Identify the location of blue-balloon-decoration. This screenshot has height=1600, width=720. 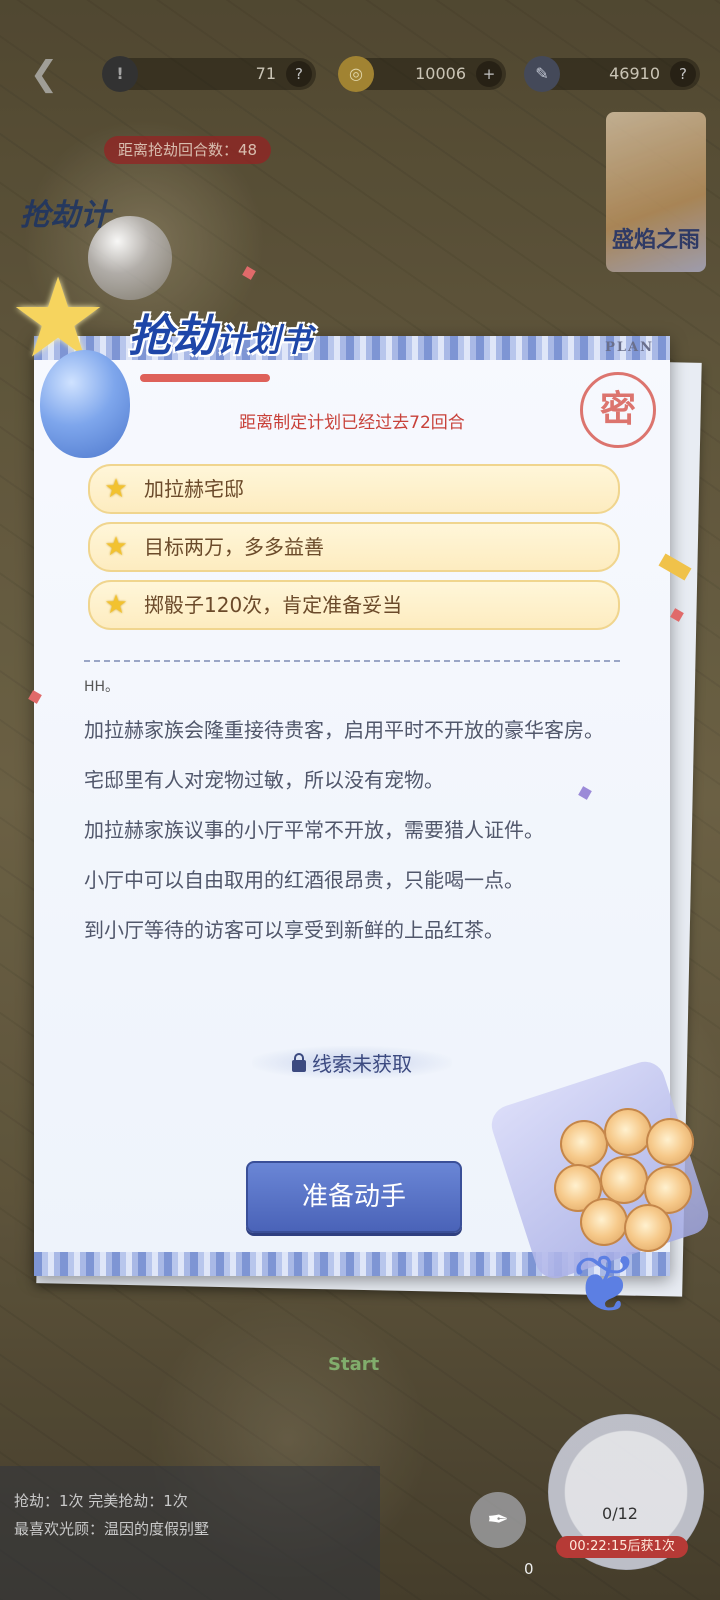
(85, 404).